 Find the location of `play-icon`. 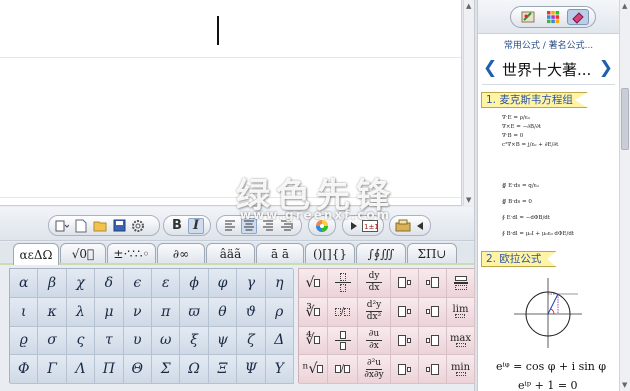

play-icon is located at coordinates (353, 226).